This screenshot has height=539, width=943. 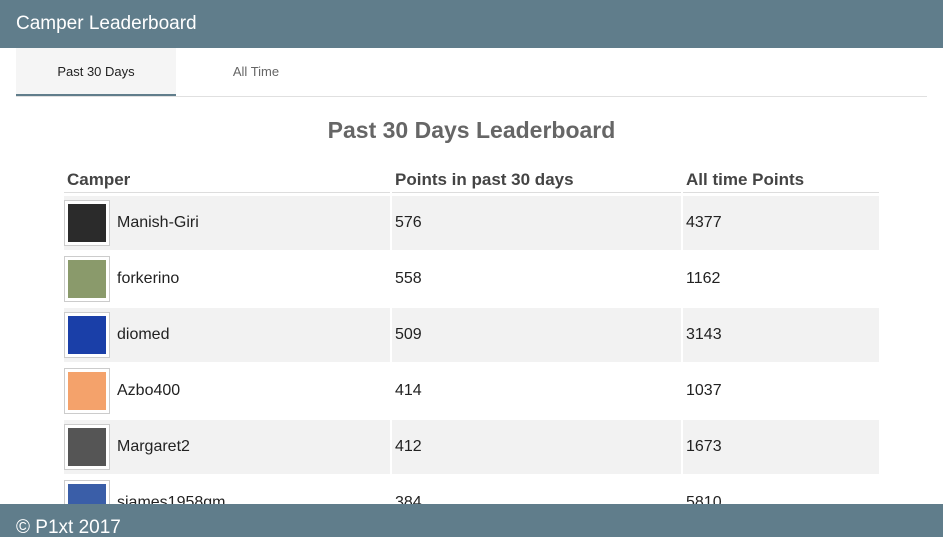 What do you see at coordinates (106, 23) in the screenshot?
I see `app-title: Camper Leaderboard` at bounding box center [106, 23].